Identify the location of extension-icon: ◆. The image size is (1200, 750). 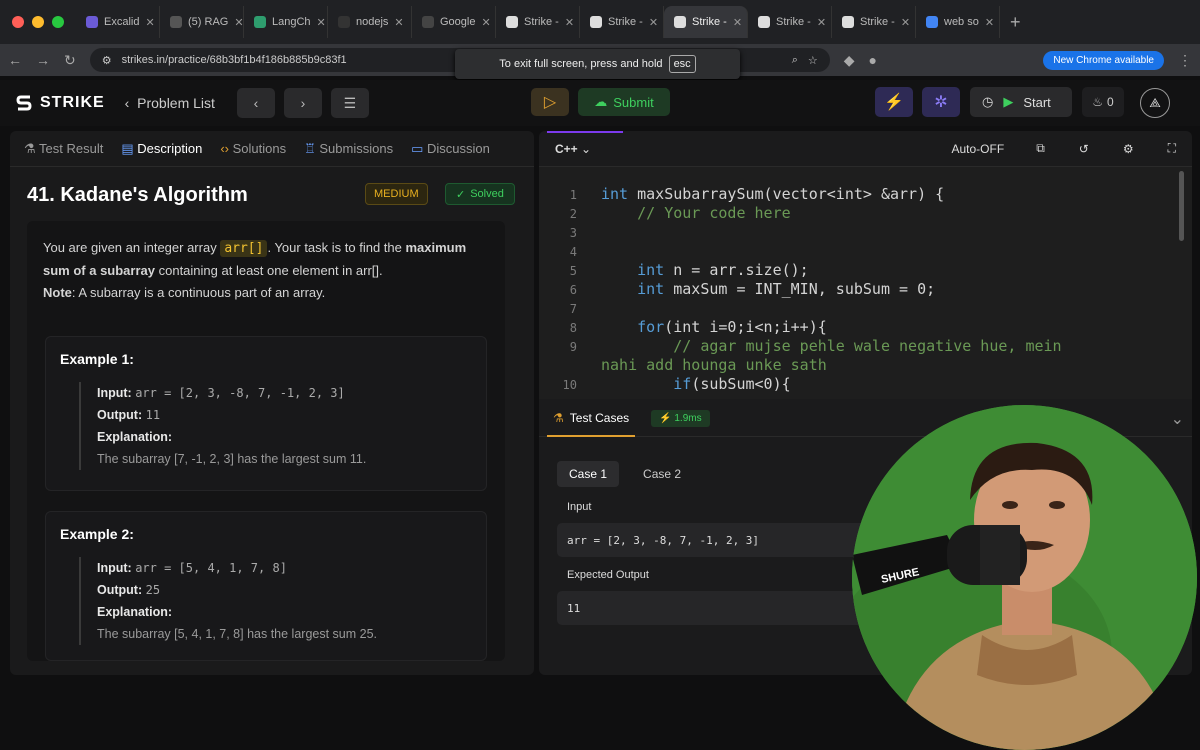
(849, 60).